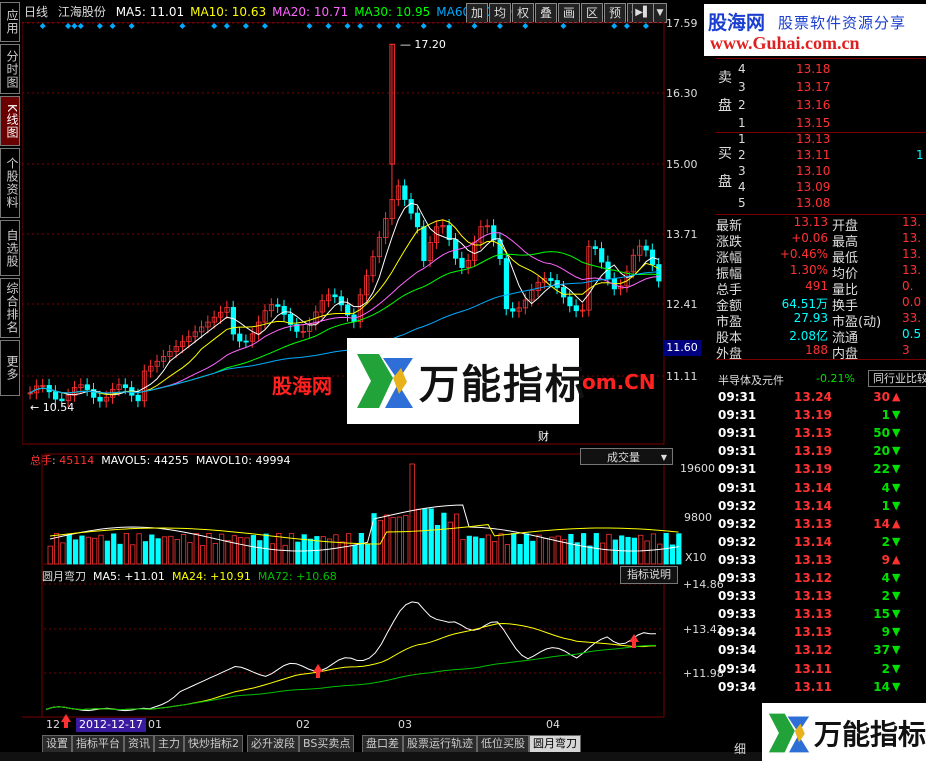 This screenshot has width=926, height=761. Describe the element at coordinates (742, 171) in the screenshot. I see `buy-level-2: 3` at that location.